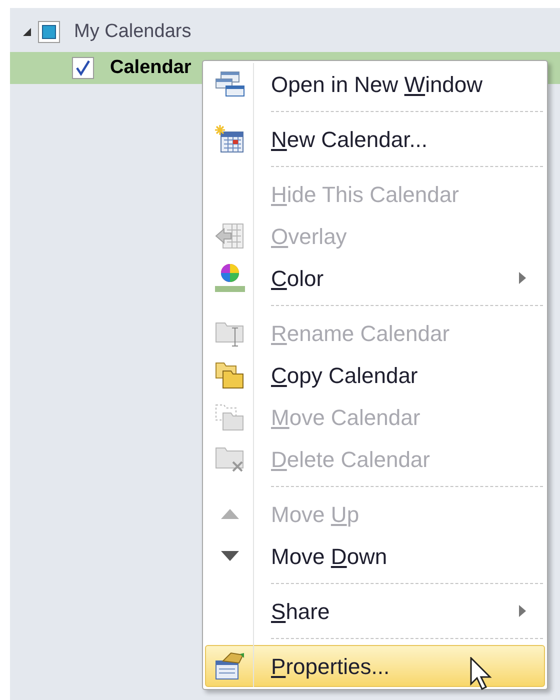 The image size is (560, 700). I want to click on menu-item-label: Hide This Calendar, so click(365, 194).